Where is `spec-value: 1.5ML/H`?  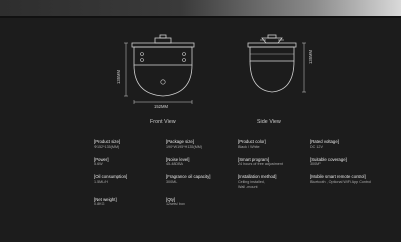 spec-value: 1.5ML/H is located at coordinates (101, 181).